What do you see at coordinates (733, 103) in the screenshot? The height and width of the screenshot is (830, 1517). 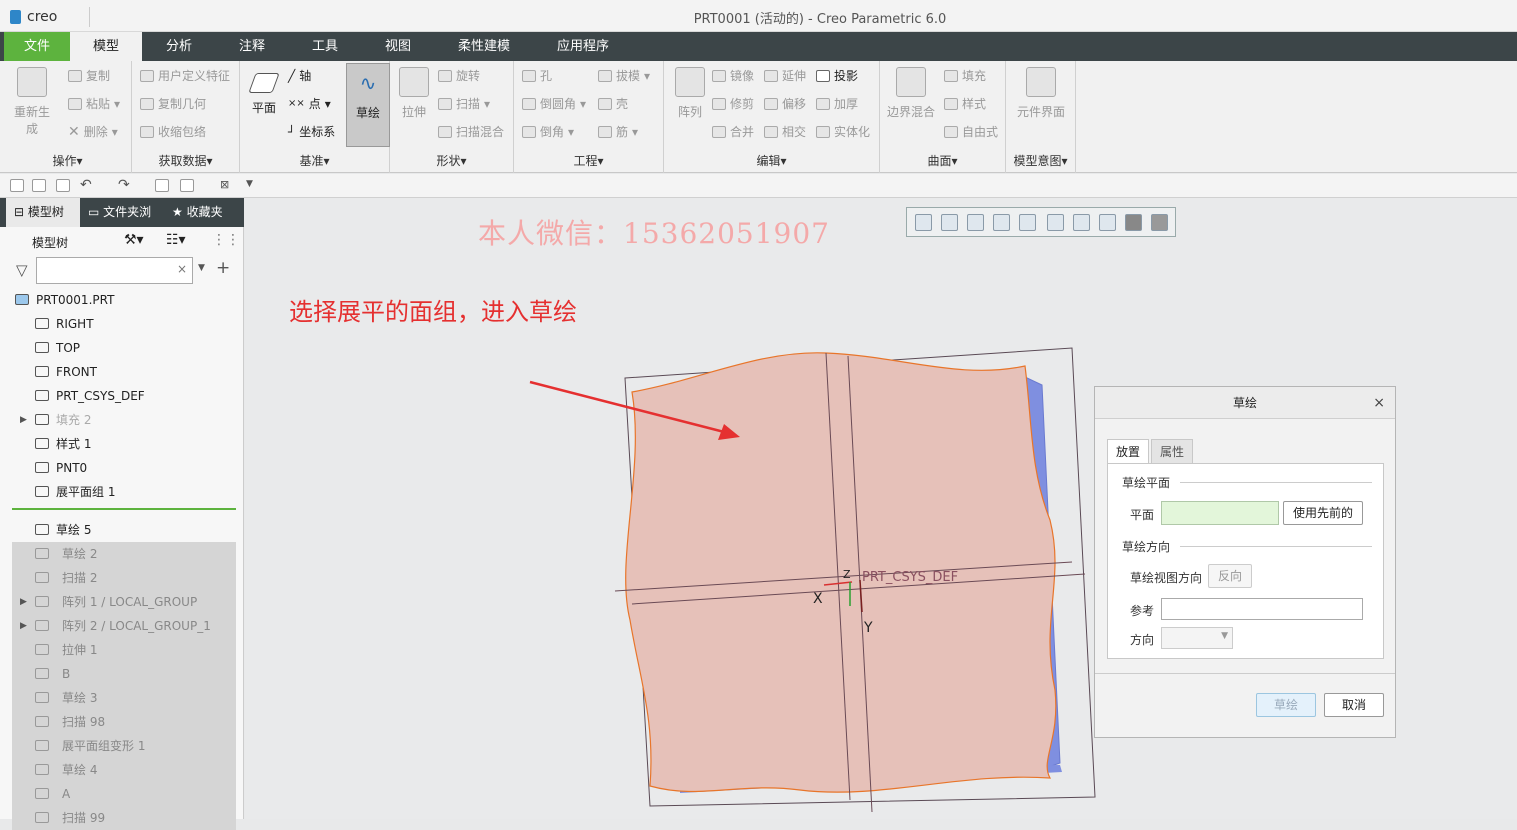 I see `trim-button: 修剪` at bounding box center [733, 103].